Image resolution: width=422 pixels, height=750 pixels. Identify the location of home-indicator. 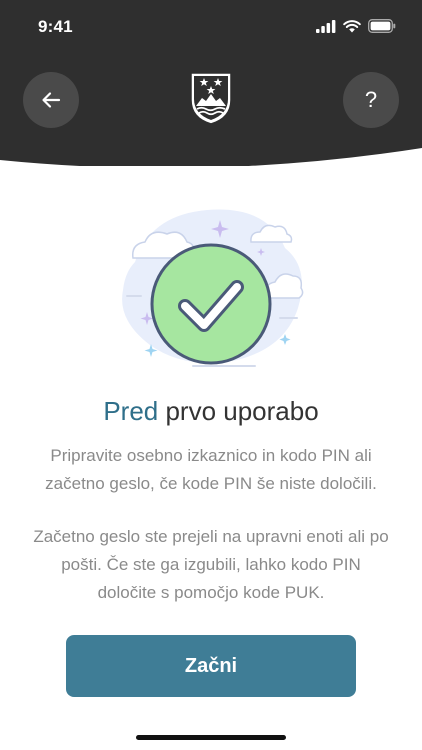
(211, 737).